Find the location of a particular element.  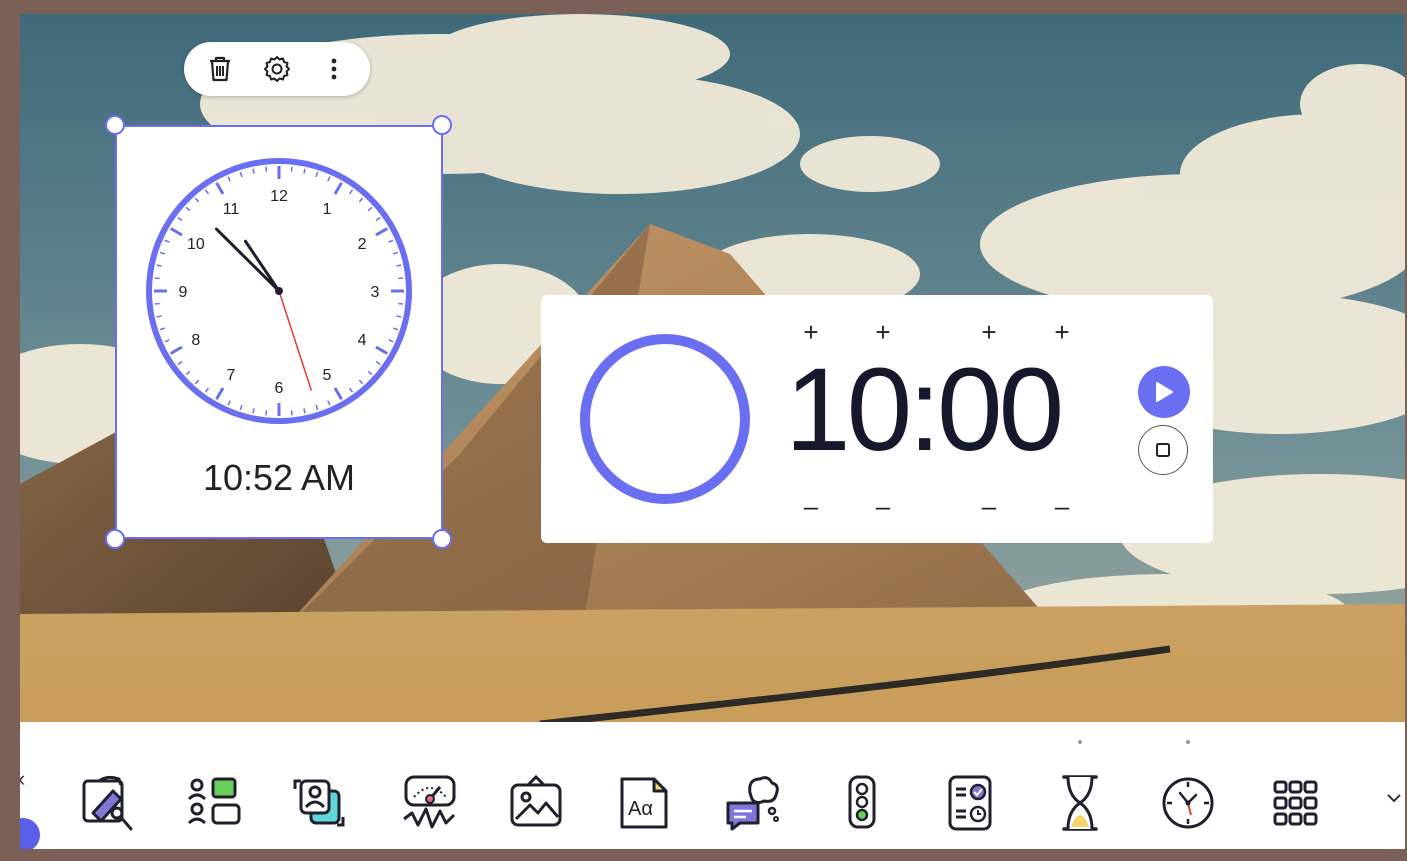

timer-progress-ring is located at coordinates (665, 419).